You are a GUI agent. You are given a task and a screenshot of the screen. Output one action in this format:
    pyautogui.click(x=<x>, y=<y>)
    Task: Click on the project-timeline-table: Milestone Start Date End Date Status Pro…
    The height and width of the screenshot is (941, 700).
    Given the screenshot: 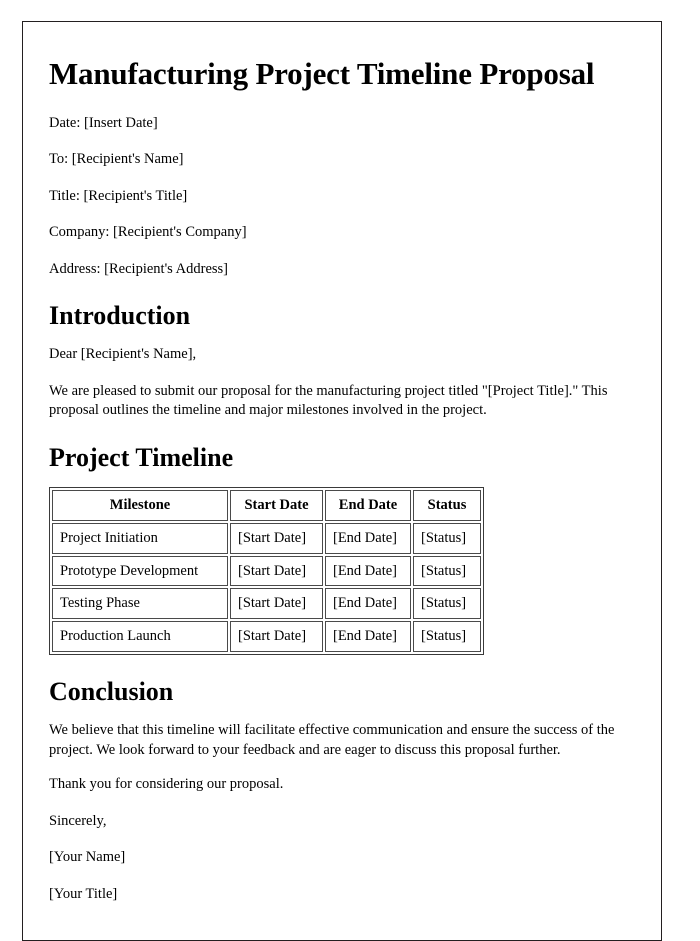 What is the action you would take?
    pyautogui.click(x=266, y=571)
    